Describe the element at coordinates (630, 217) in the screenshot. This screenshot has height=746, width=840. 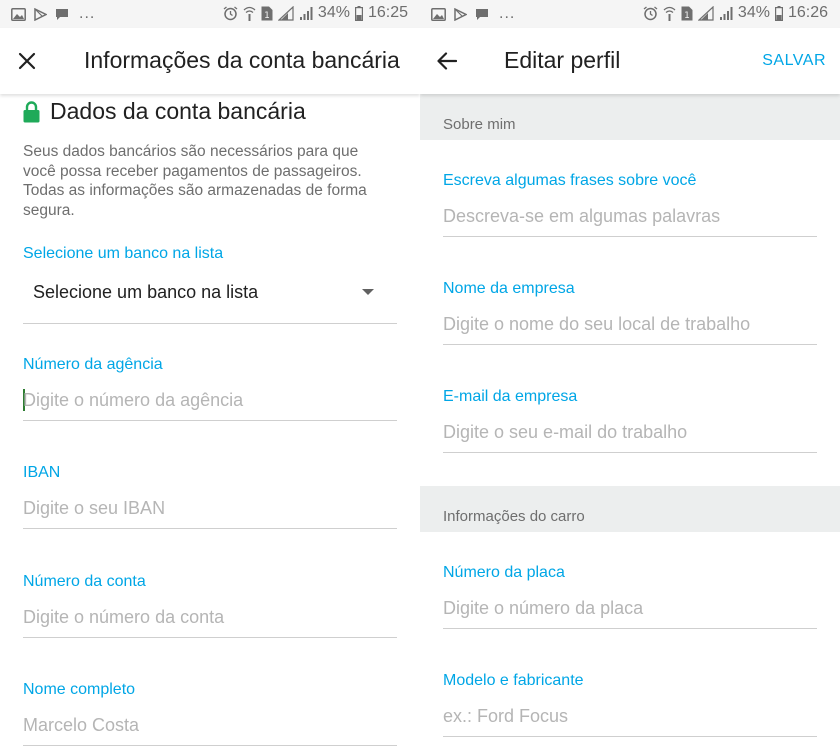
I see `about-me-input` at that location.